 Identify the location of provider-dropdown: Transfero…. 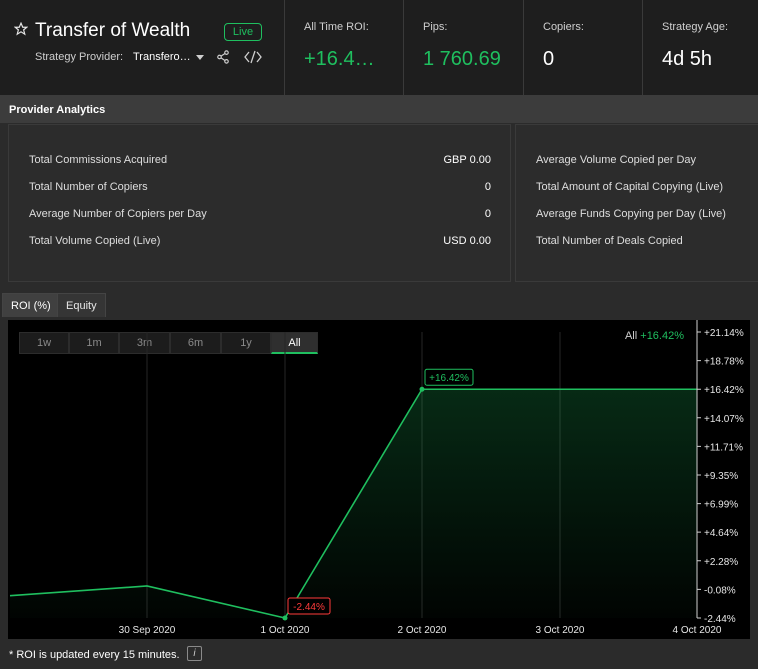
(162, 57).